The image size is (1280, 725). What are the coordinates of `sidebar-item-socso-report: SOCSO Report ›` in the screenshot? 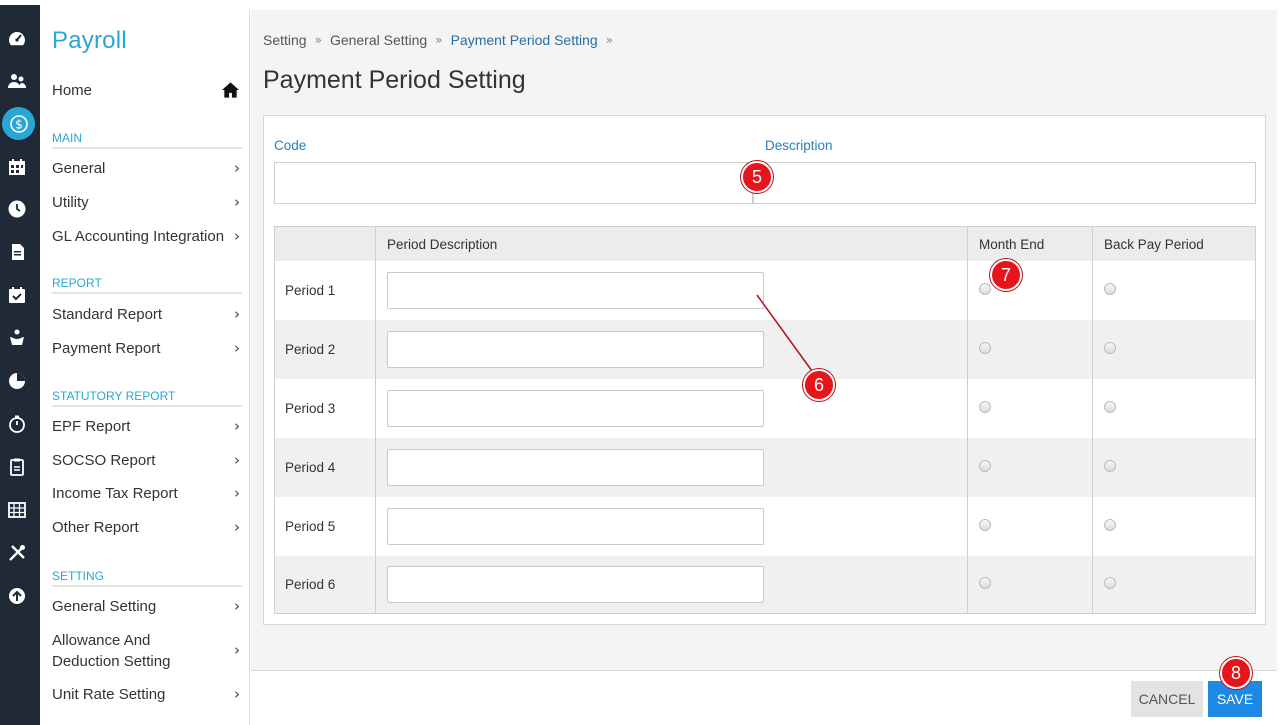 It's located at (147, 460).